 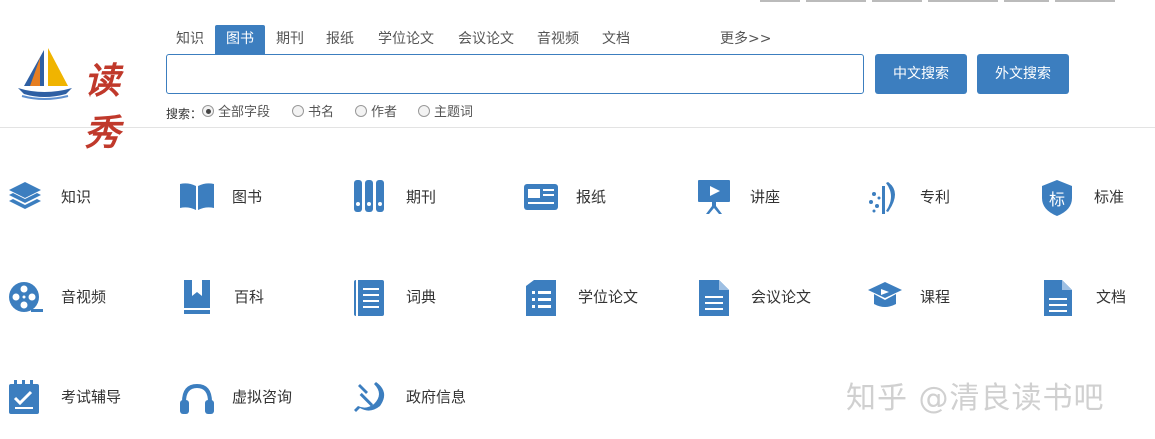 I want to click on file-icon, so click(x=1058, y=298).